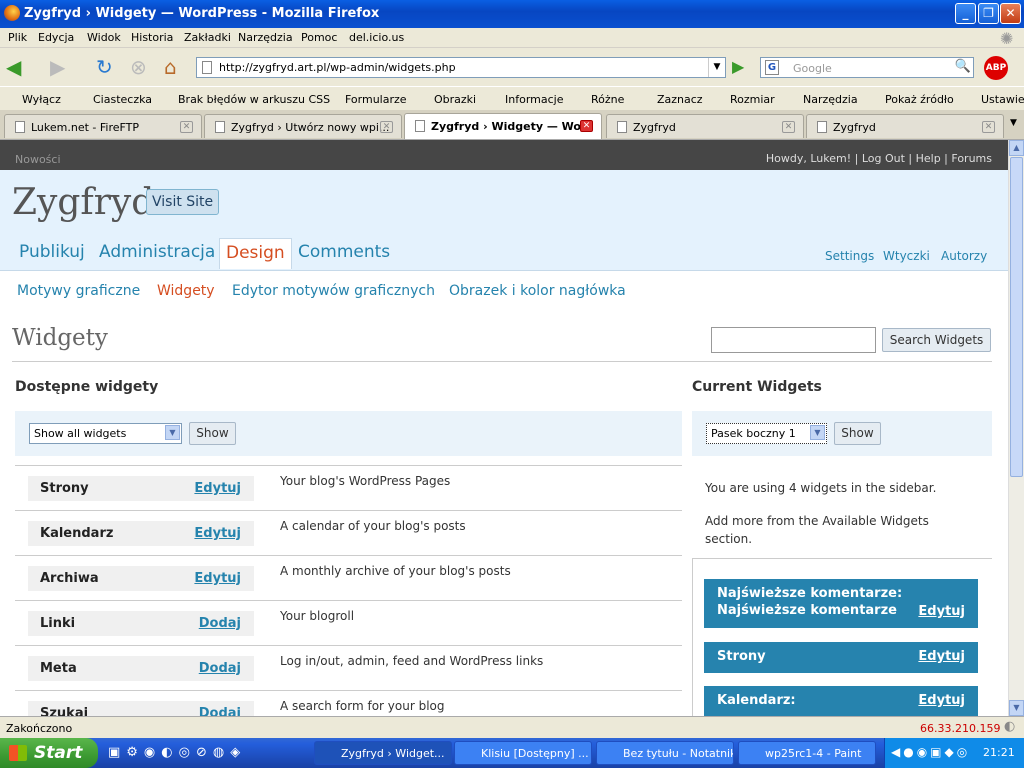 This screenshot has height=768, width=1024. Describe the element at coordinates (965, 13) in the screenshot. I see `minimize-button: _` at that location.